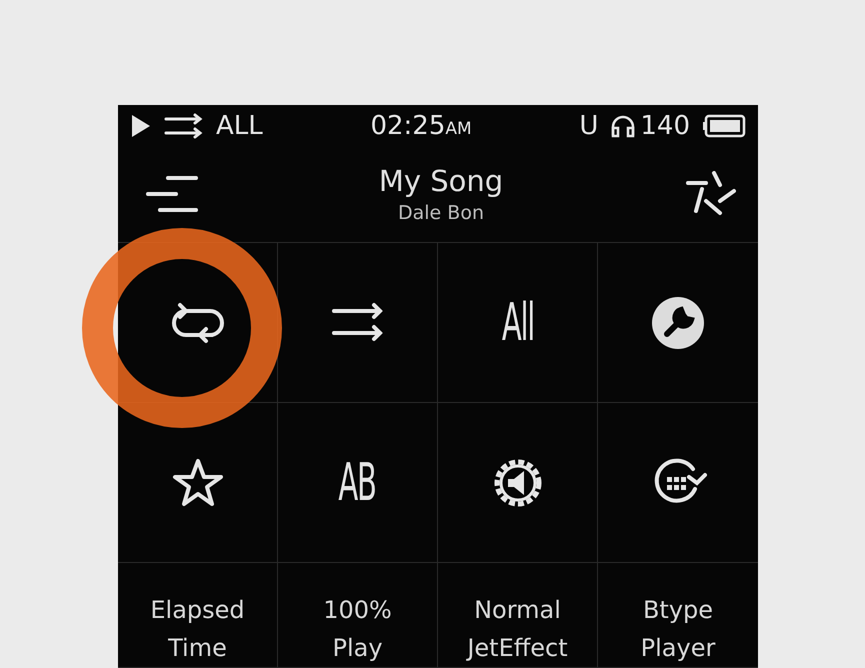 This screenshot has height=668, width=865. What do you see at coordinates (441, 213) in the screenshot?
I see `artist-name: Dale Bon` at bounding box center [441, 213].